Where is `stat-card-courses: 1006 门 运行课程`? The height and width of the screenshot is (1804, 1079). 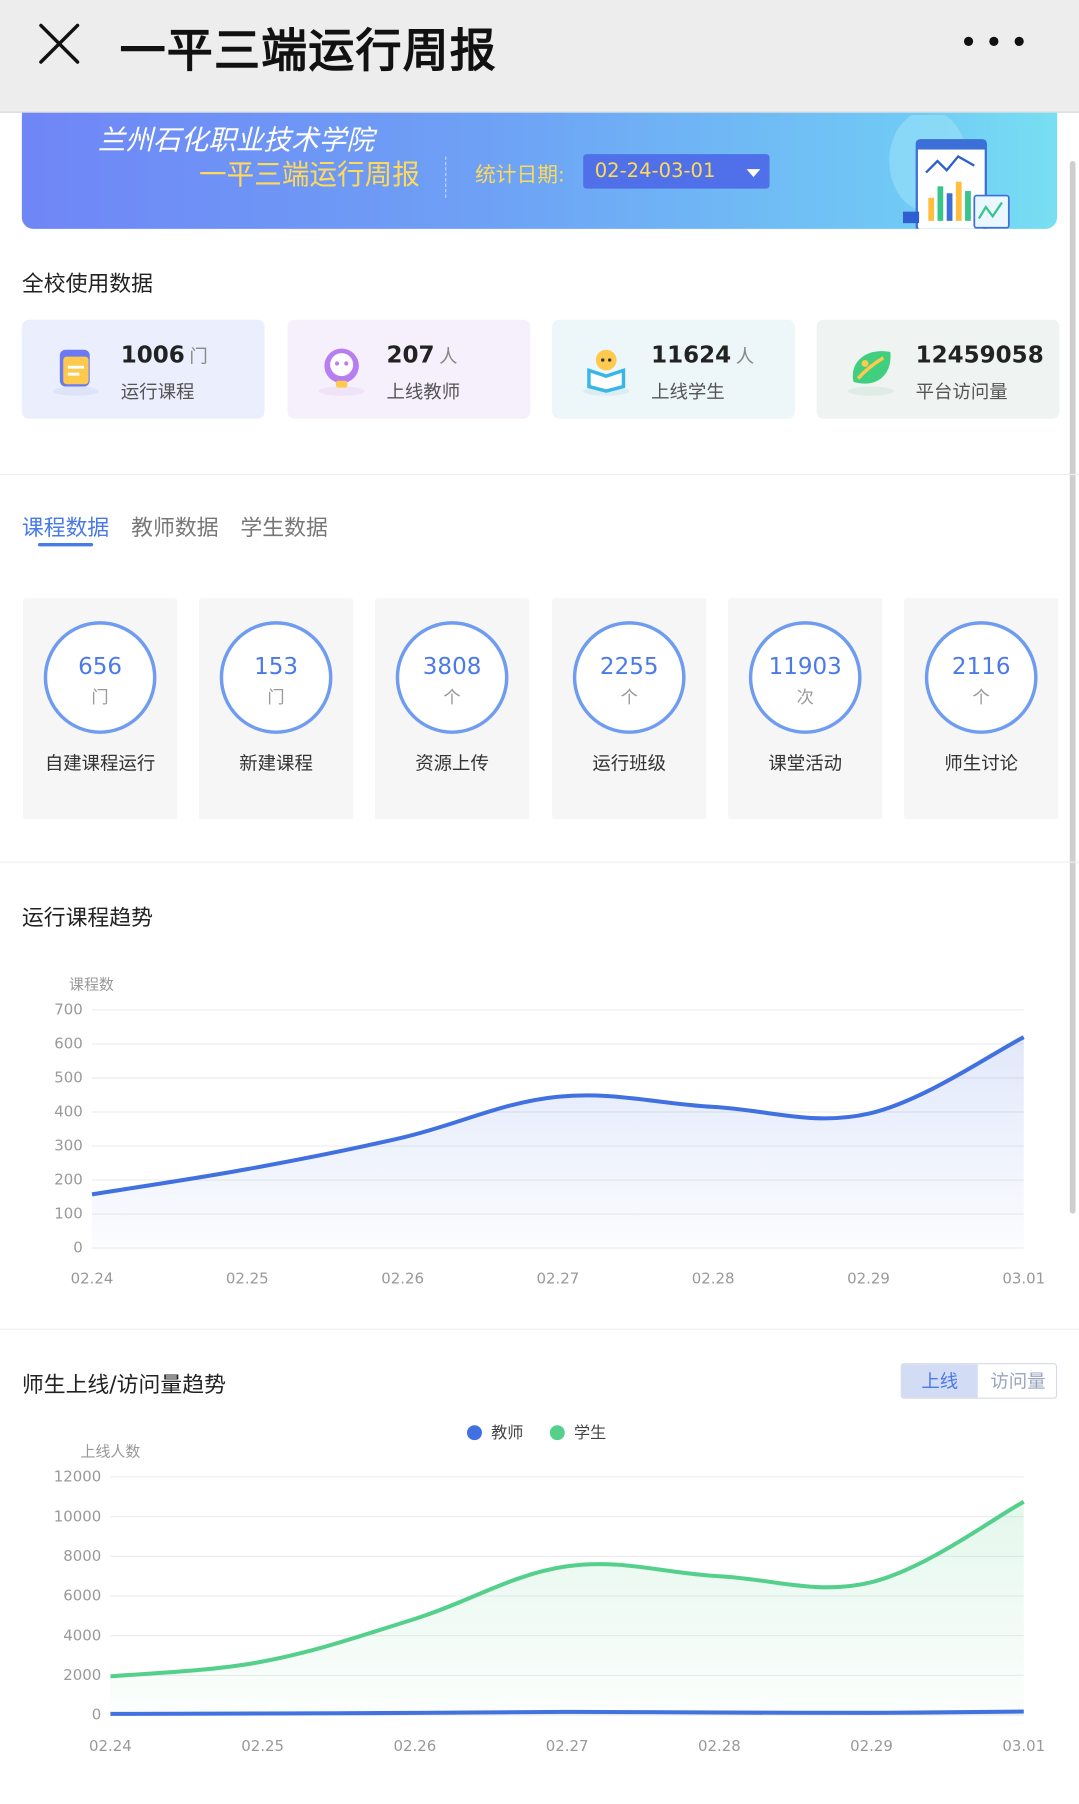 stat-card-courses: 1006 门 运行课程 is located at coordinates (143, 369).